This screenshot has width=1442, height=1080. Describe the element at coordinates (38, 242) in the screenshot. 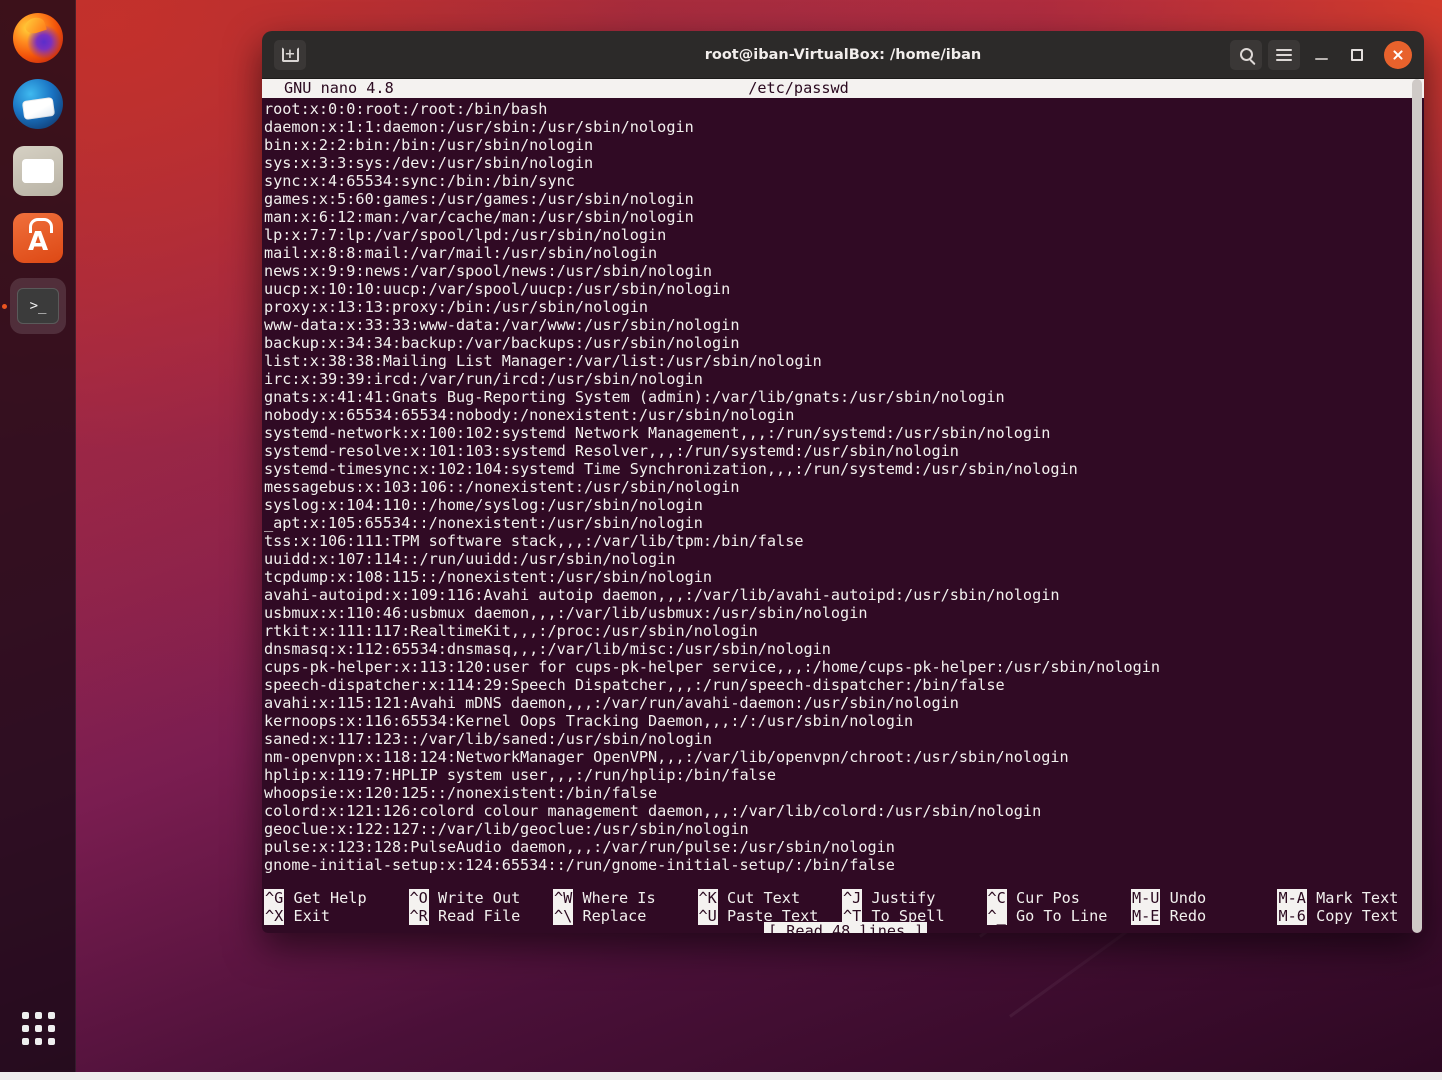

I see `ubuntu-software-glyph: A` at that location.